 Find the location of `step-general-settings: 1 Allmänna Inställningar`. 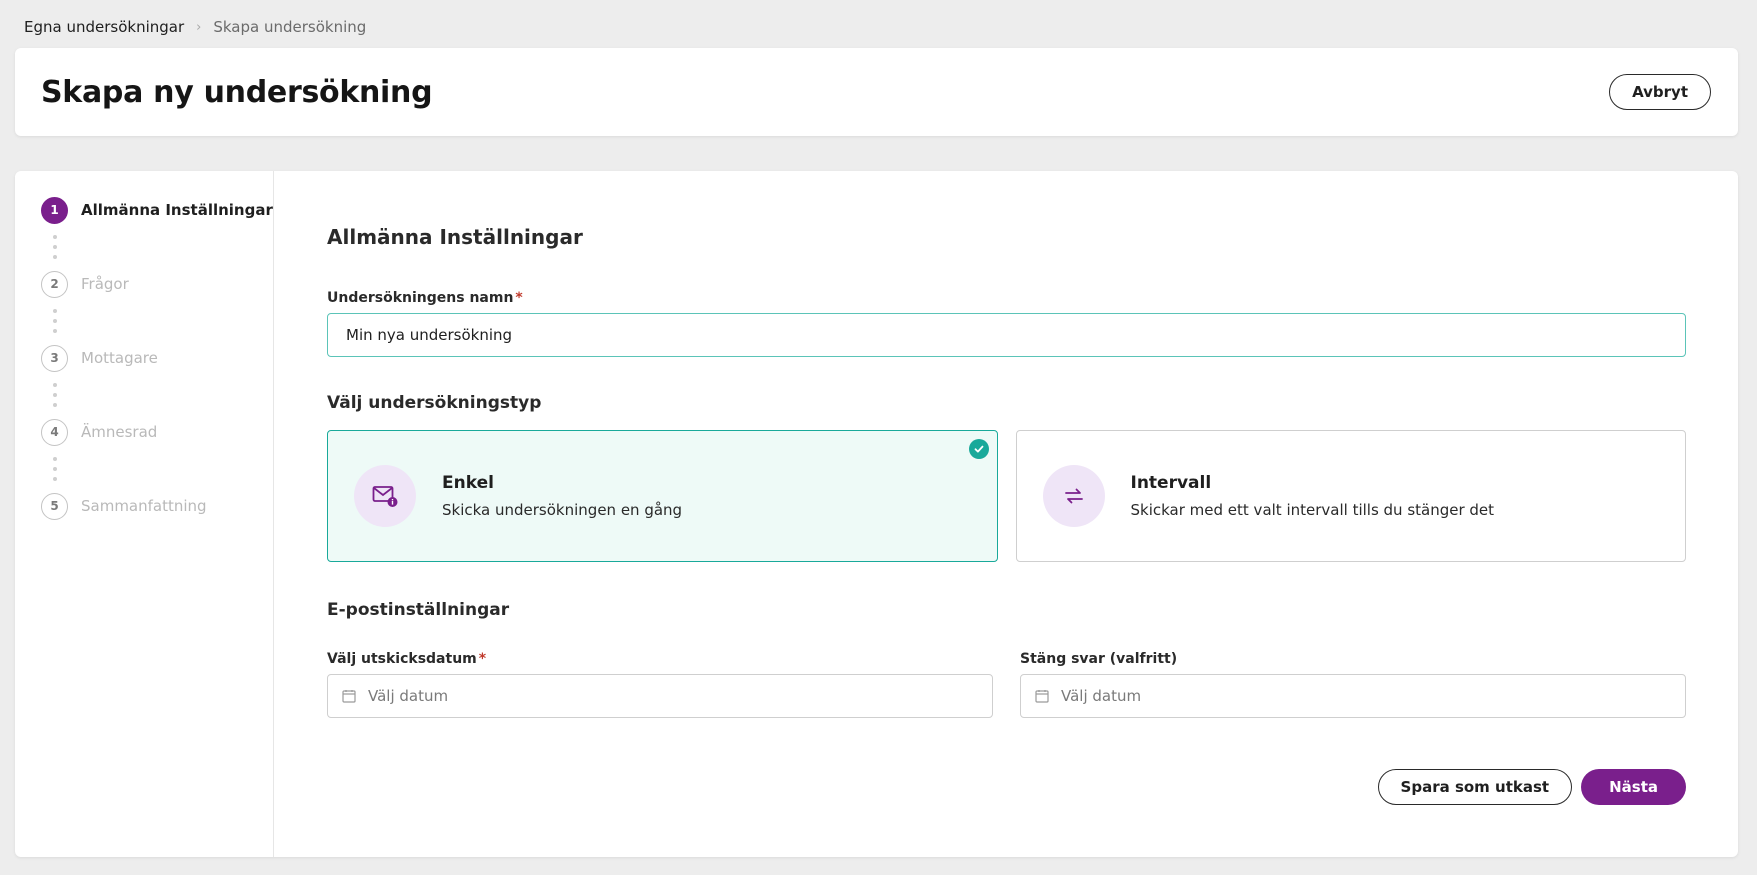

step-general-settings: 1 Allmänna Inställningar is located at coordinates (157, 210).